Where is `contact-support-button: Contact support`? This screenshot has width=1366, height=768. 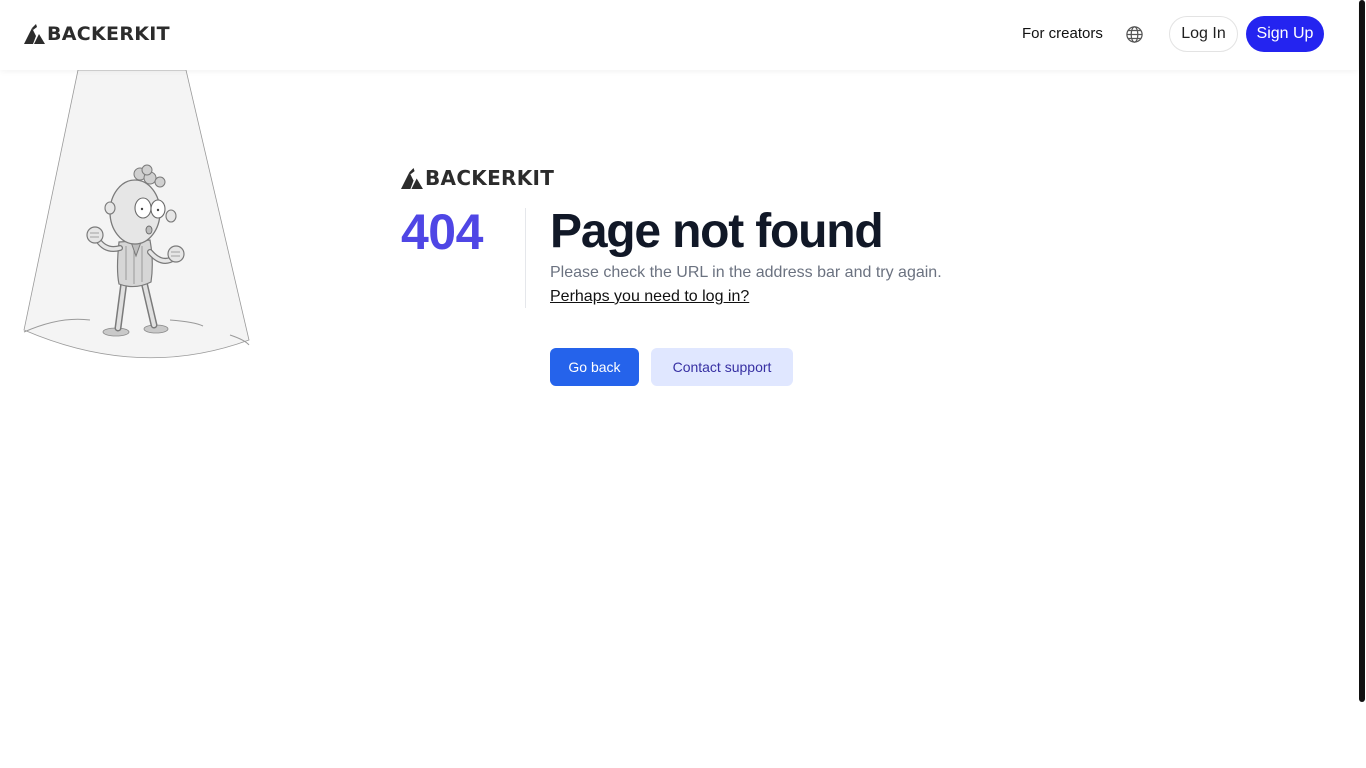 contact-support-button: Contact support is located at coordinates (722, 367).